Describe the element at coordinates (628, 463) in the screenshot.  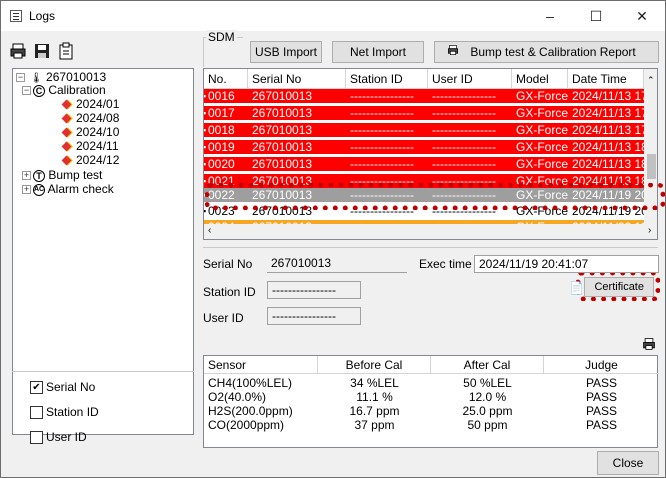
I see `close-button: Close` at that location.